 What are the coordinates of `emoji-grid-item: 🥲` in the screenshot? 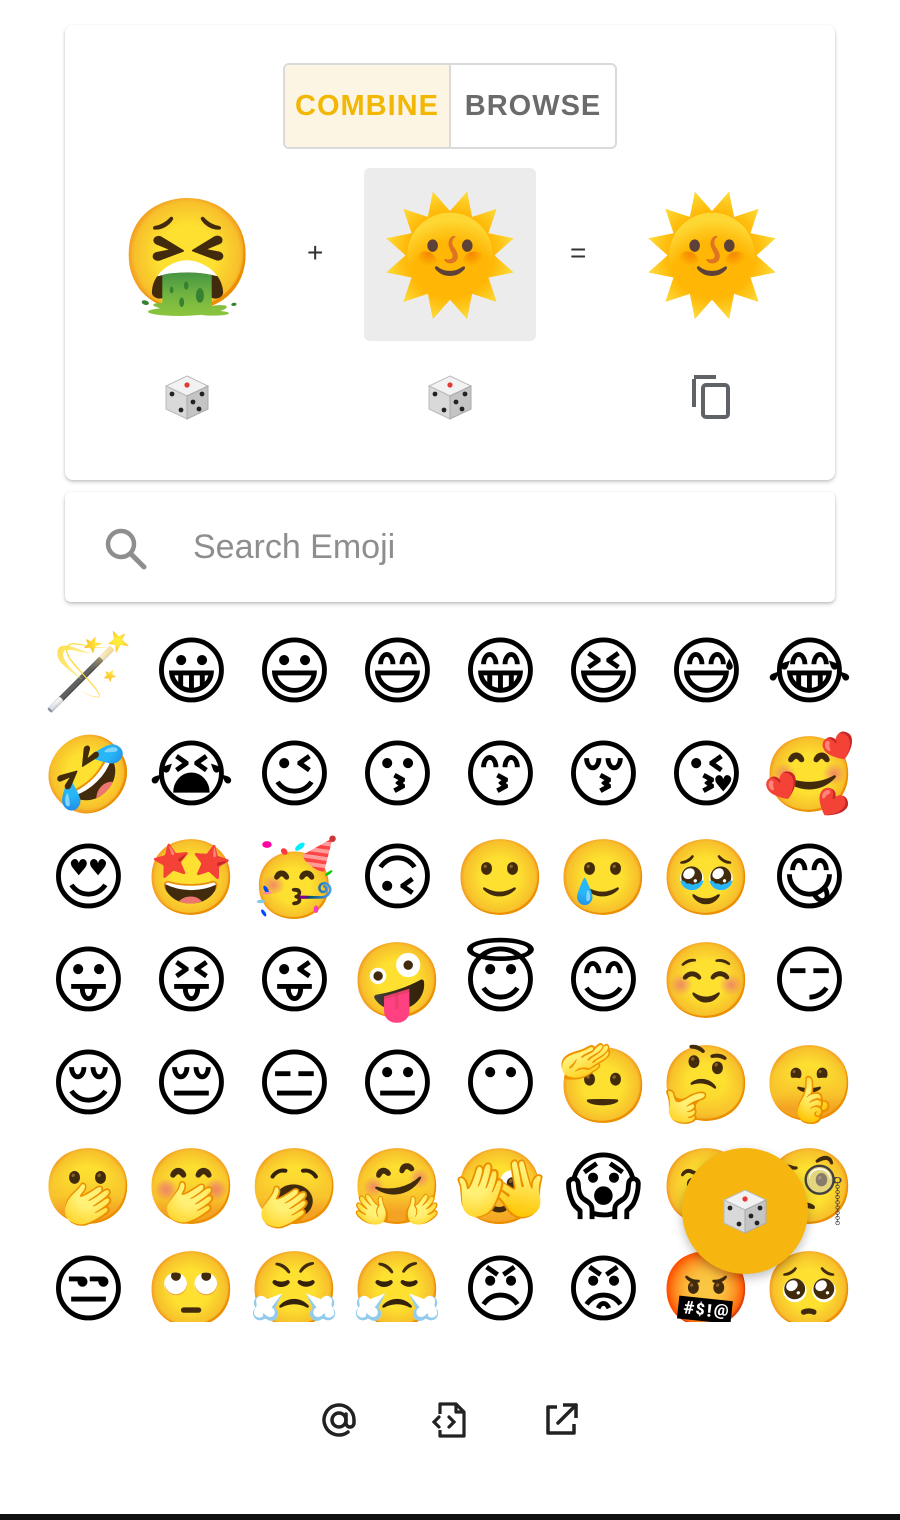 It's located at (603, 877).